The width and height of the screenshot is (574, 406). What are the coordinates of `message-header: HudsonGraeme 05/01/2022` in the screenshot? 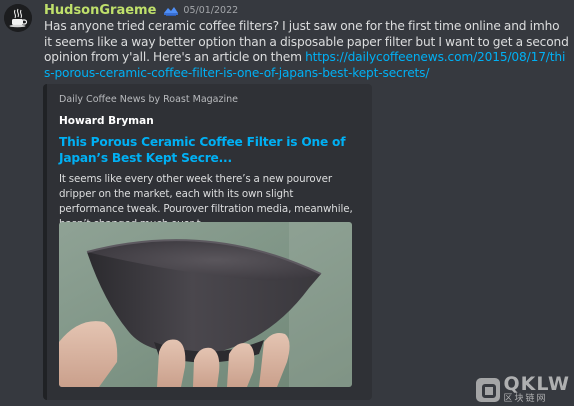 It's located at (141, 10).